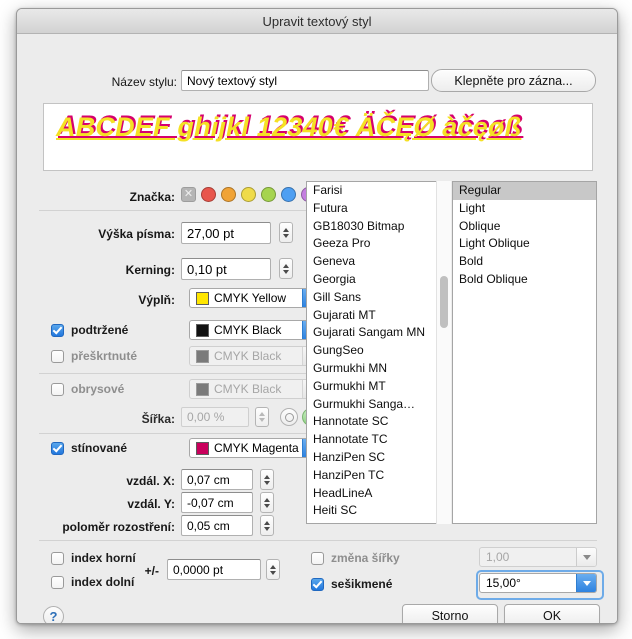  I want to click on font-size-input: 27,00 pt, so click(226, 233).